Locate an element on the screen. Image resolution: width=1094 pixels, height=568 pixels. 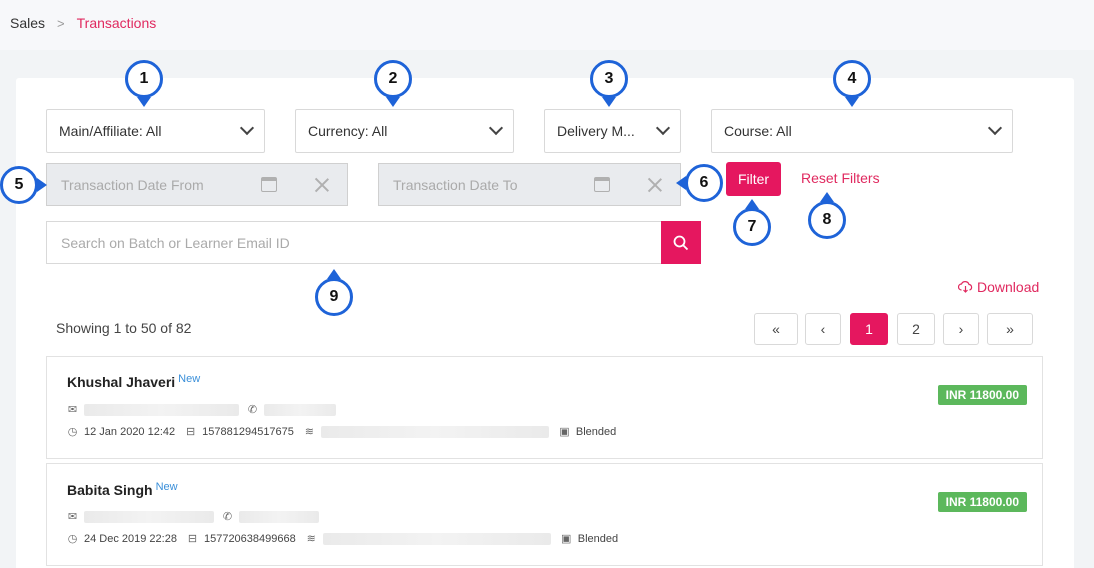
learner-name: Babita Singh is located at coordinates (110, 490).